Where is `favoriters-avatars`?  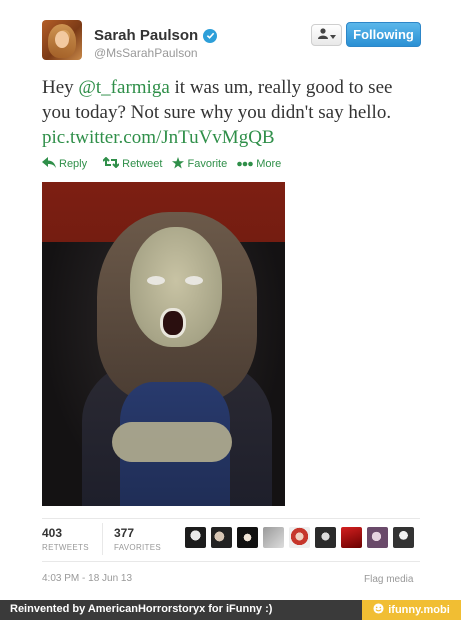
favoriters-avatars is located at coordinates (299, 537).